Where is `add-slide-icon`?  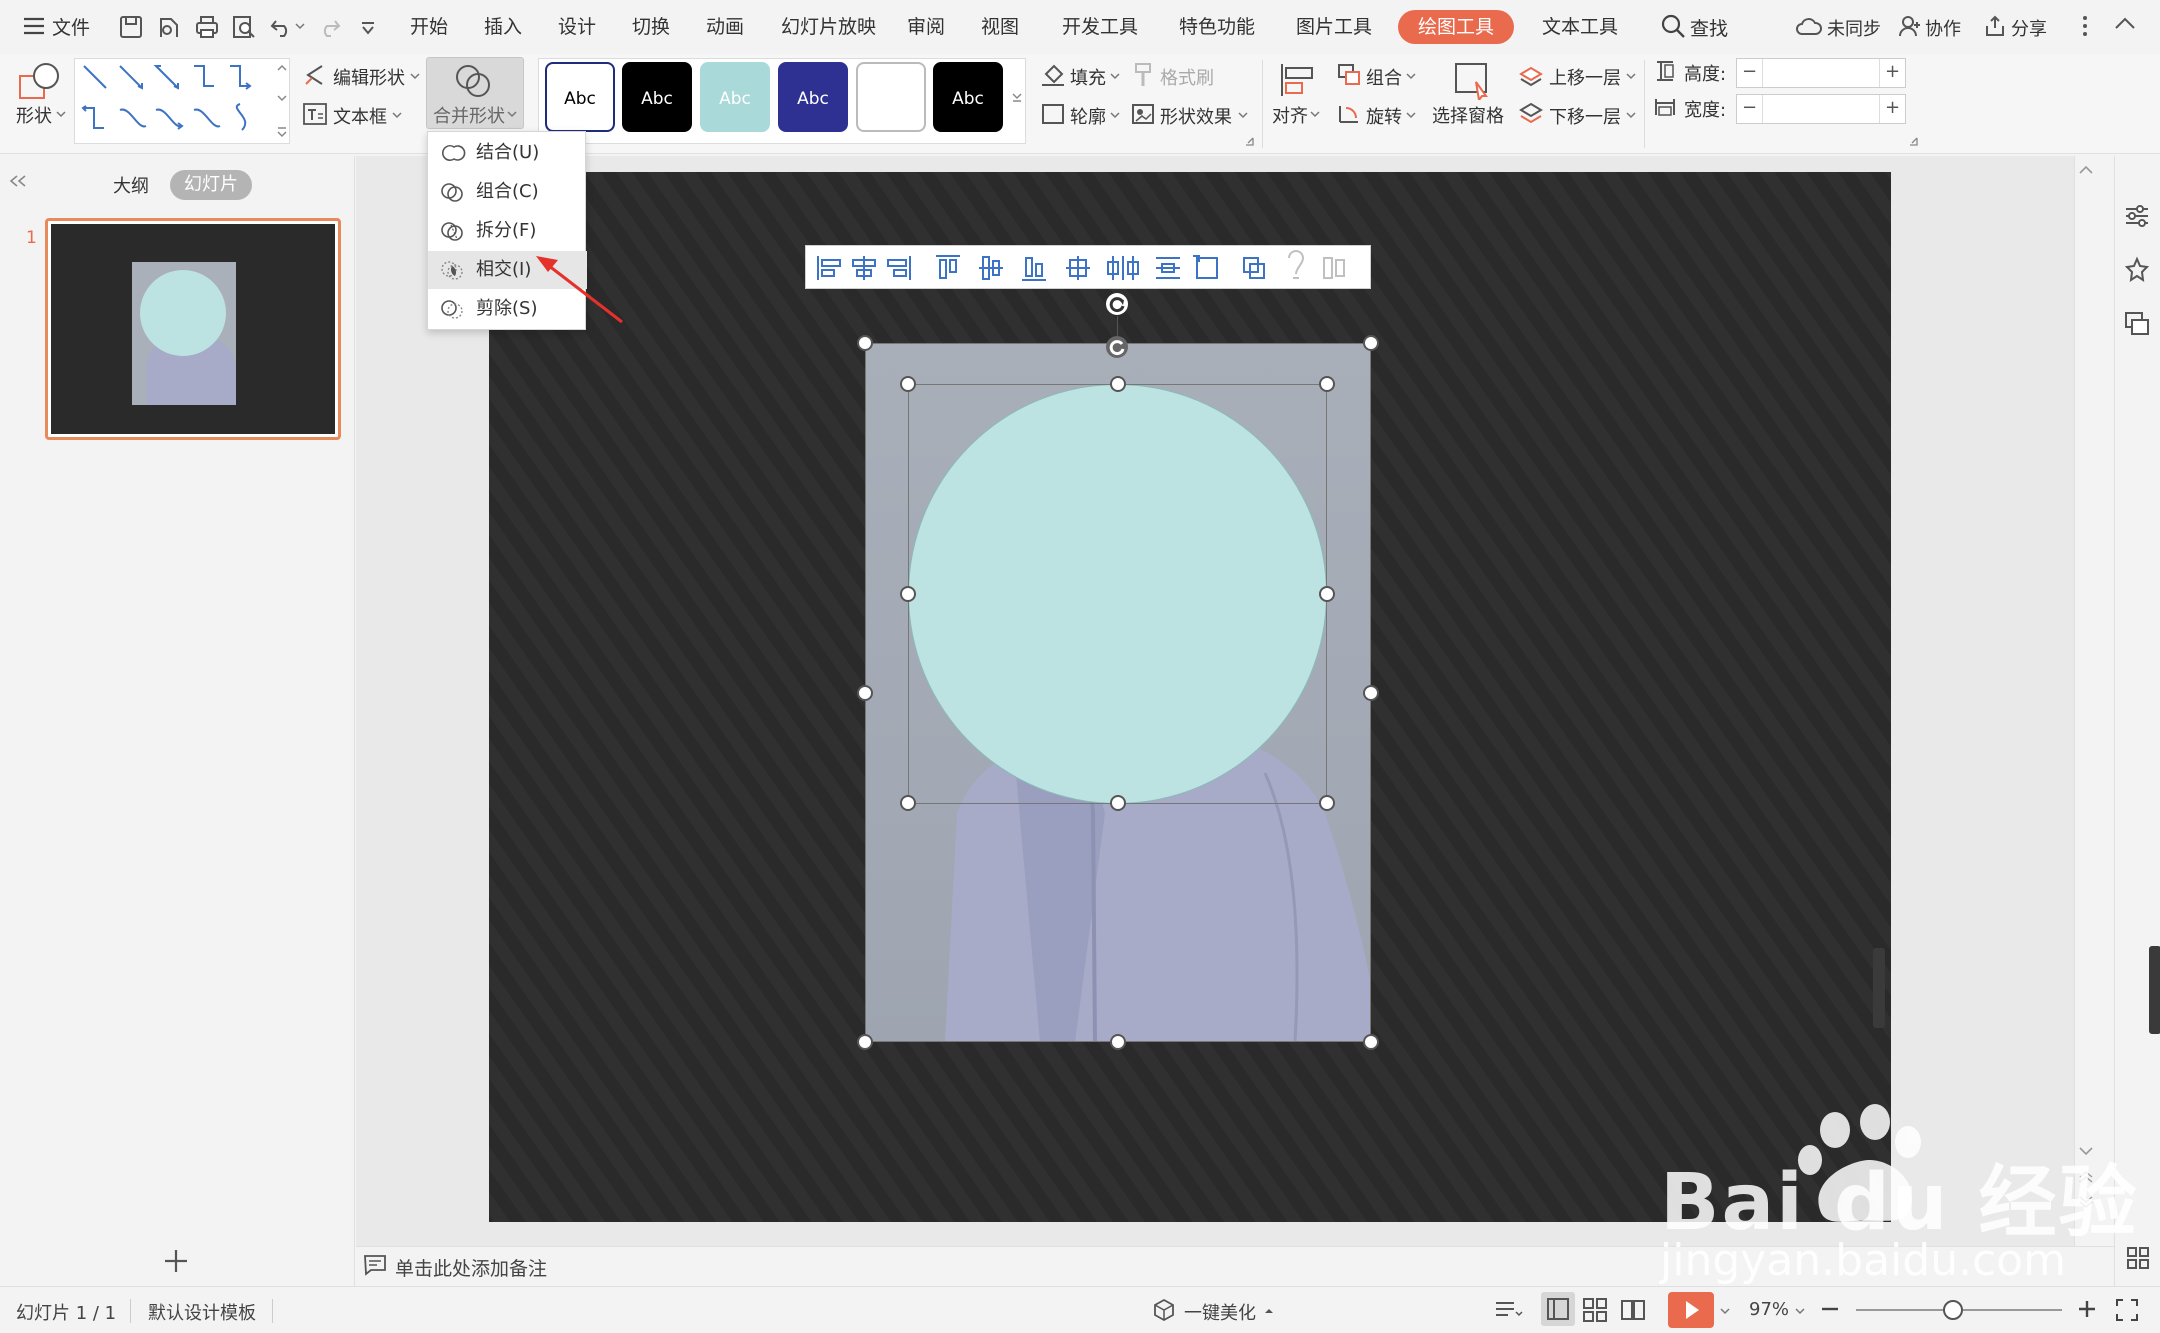 add-slide-icon is located at coordinates (176, 1261).